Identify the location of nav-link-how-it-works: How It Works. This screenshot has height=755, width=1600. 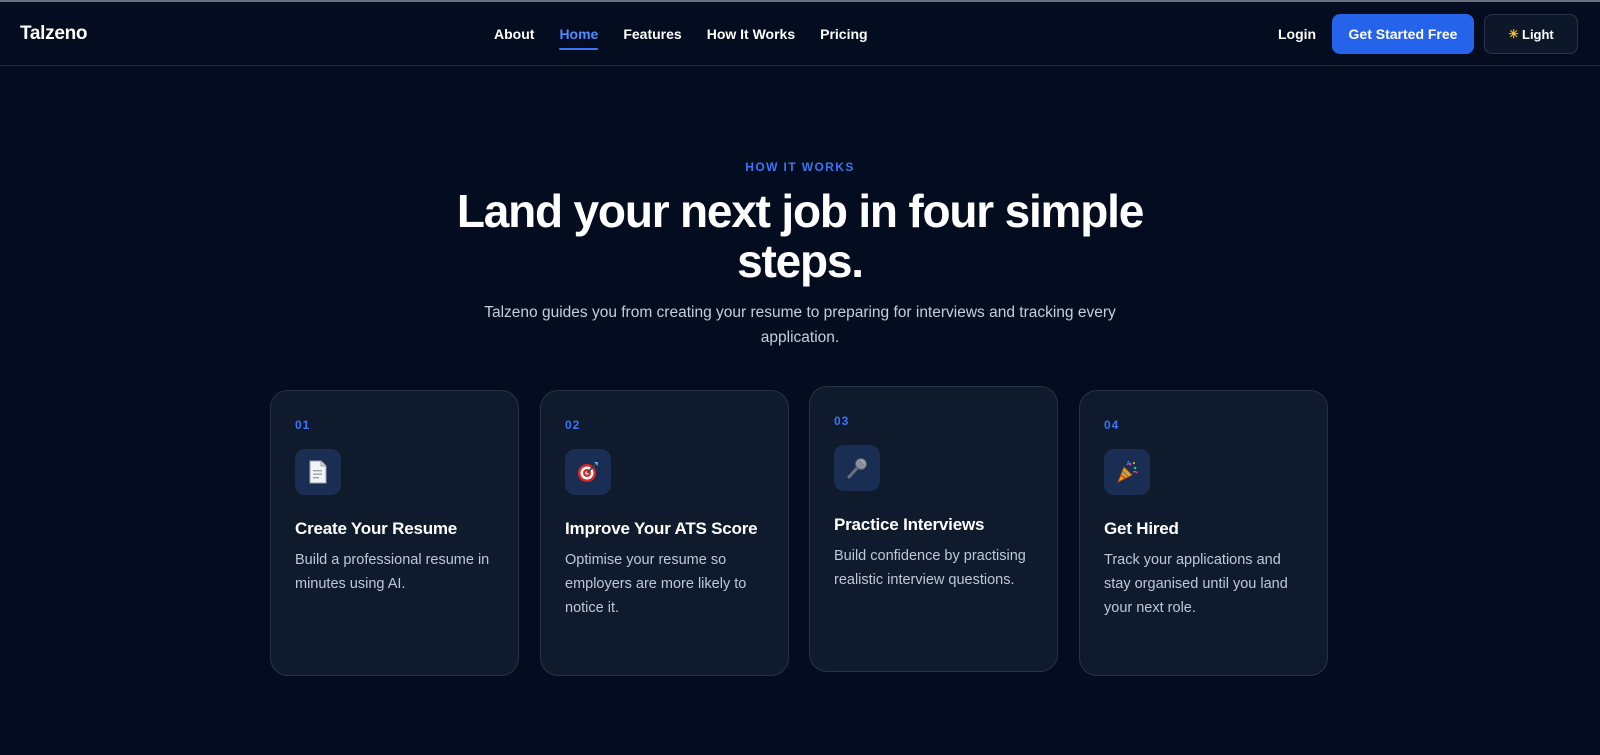
(751, 34).